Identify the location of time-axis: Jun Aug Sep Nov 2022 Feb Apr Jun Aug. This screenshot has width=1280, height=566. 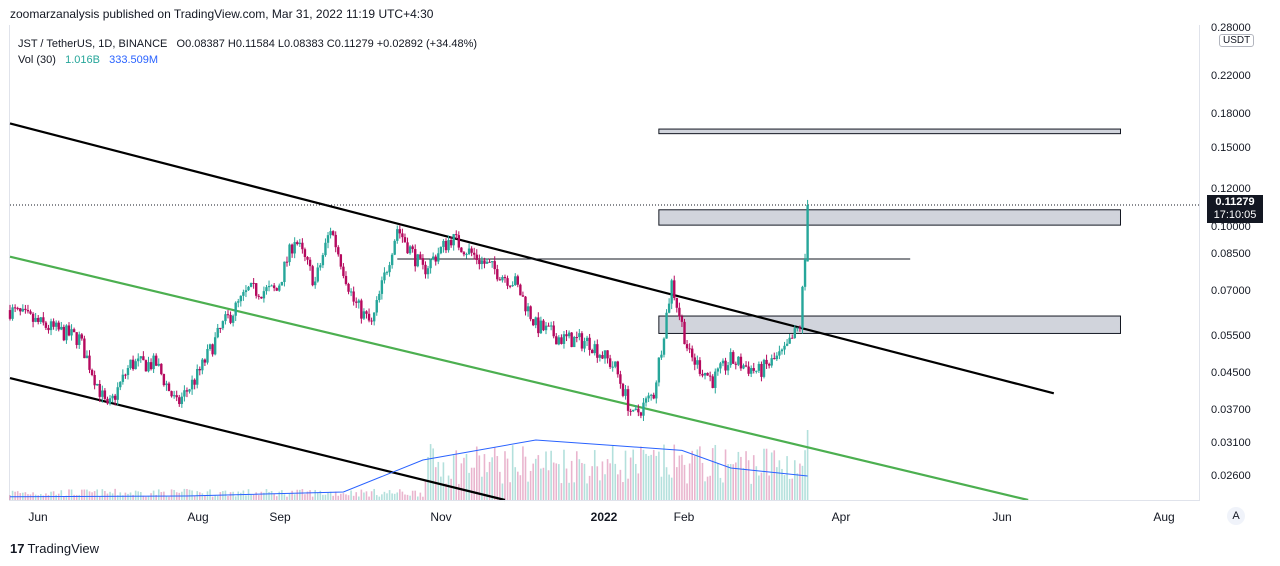
(604, 515).